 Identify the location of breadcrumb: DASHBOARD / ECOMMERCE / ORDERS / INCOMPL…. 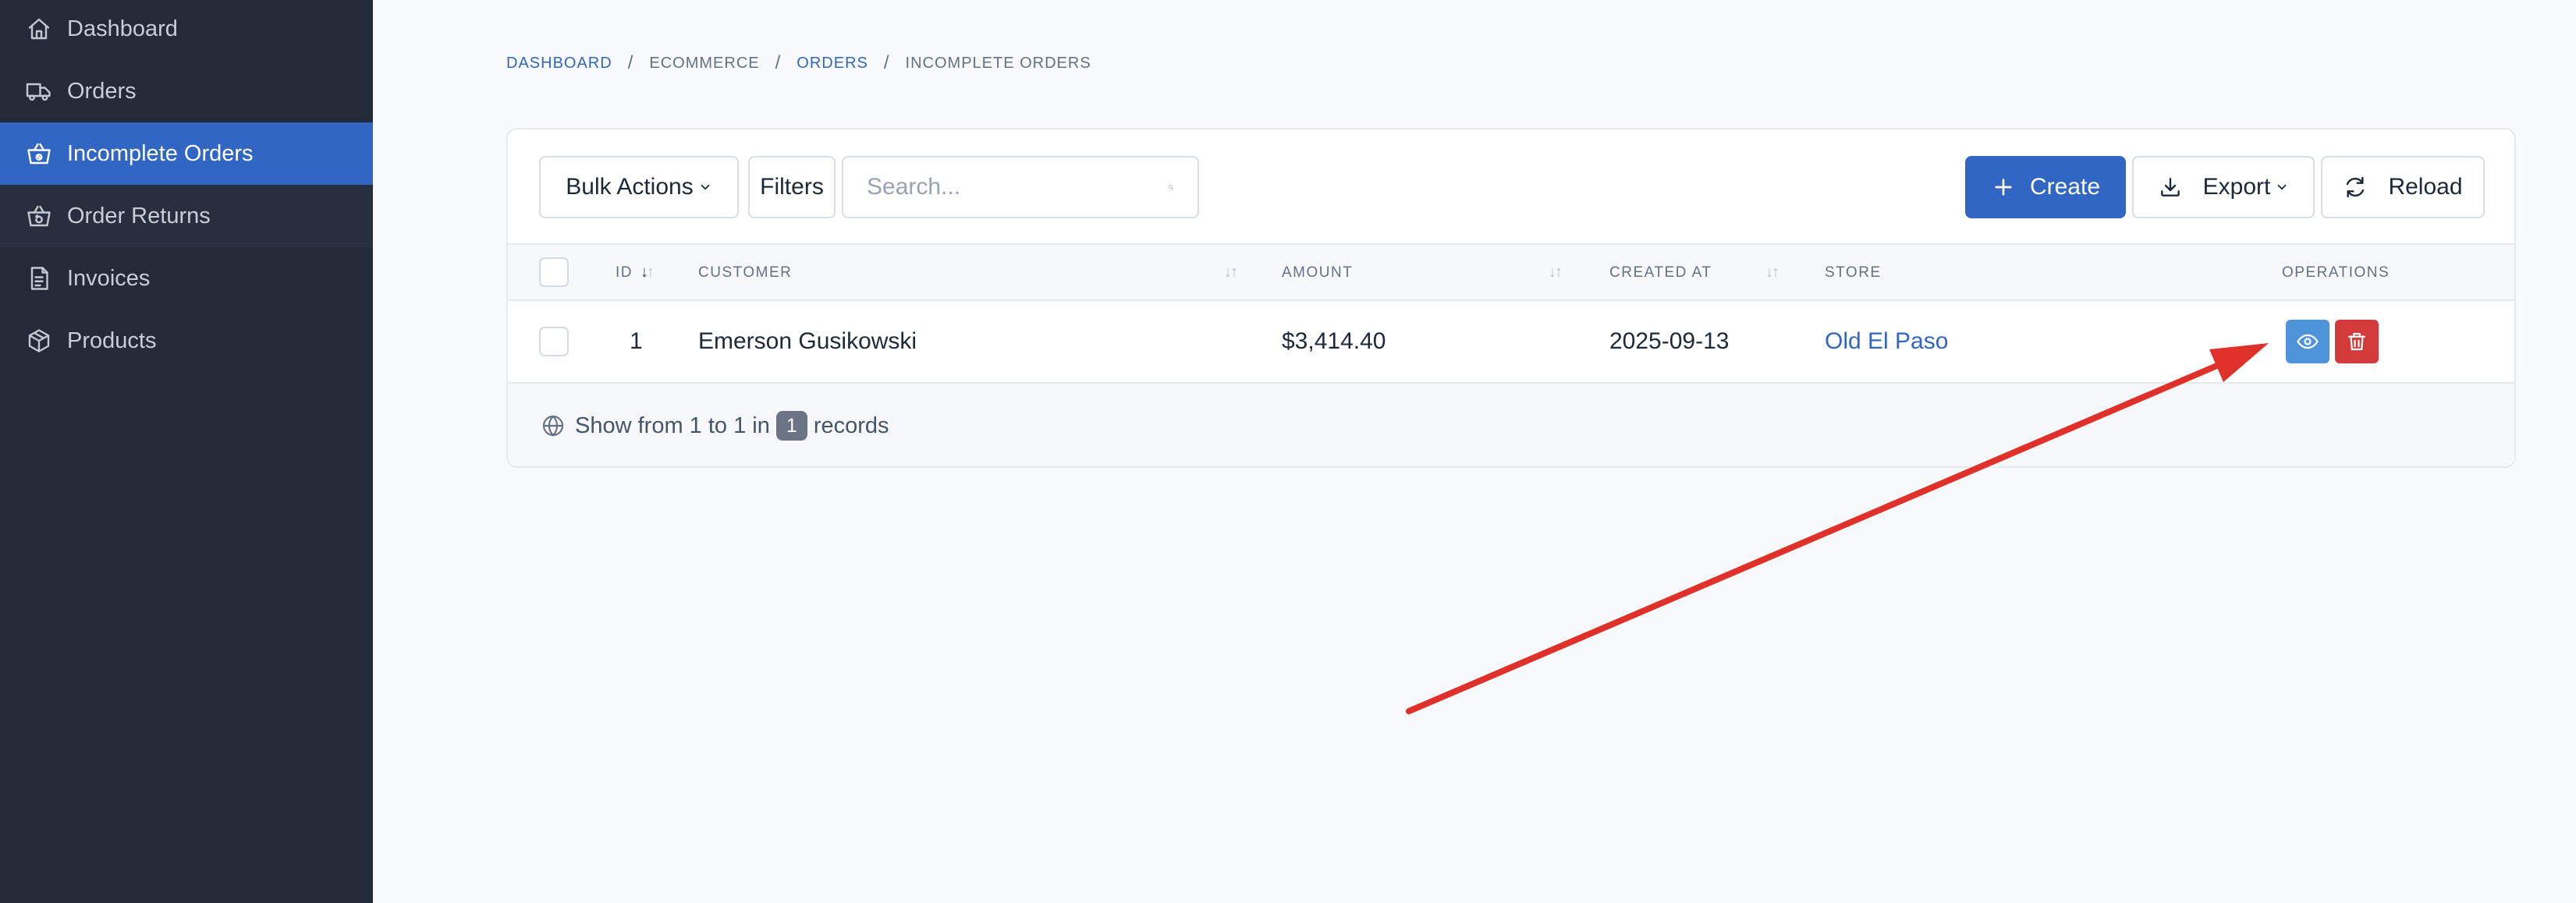
(798, 62).